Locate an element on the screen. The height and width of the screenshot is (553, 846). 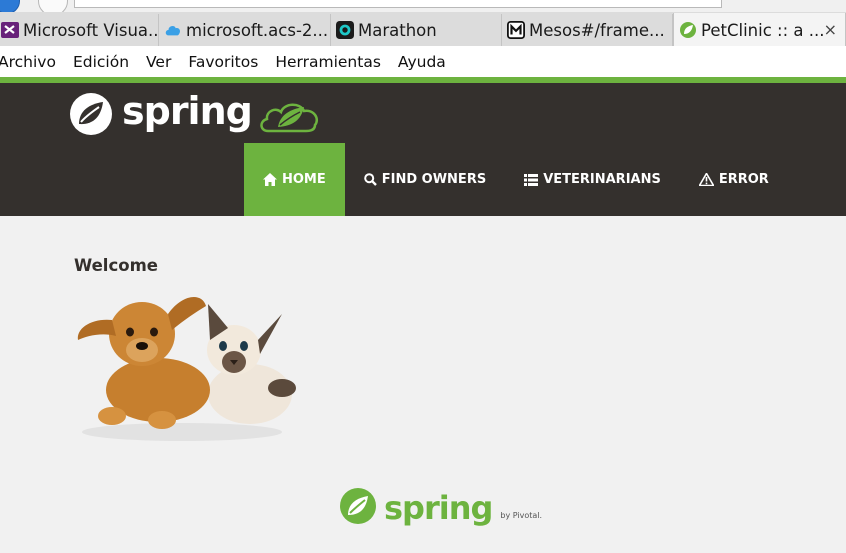
menu-archivo: Archivo is located at coordinates (28, 62).